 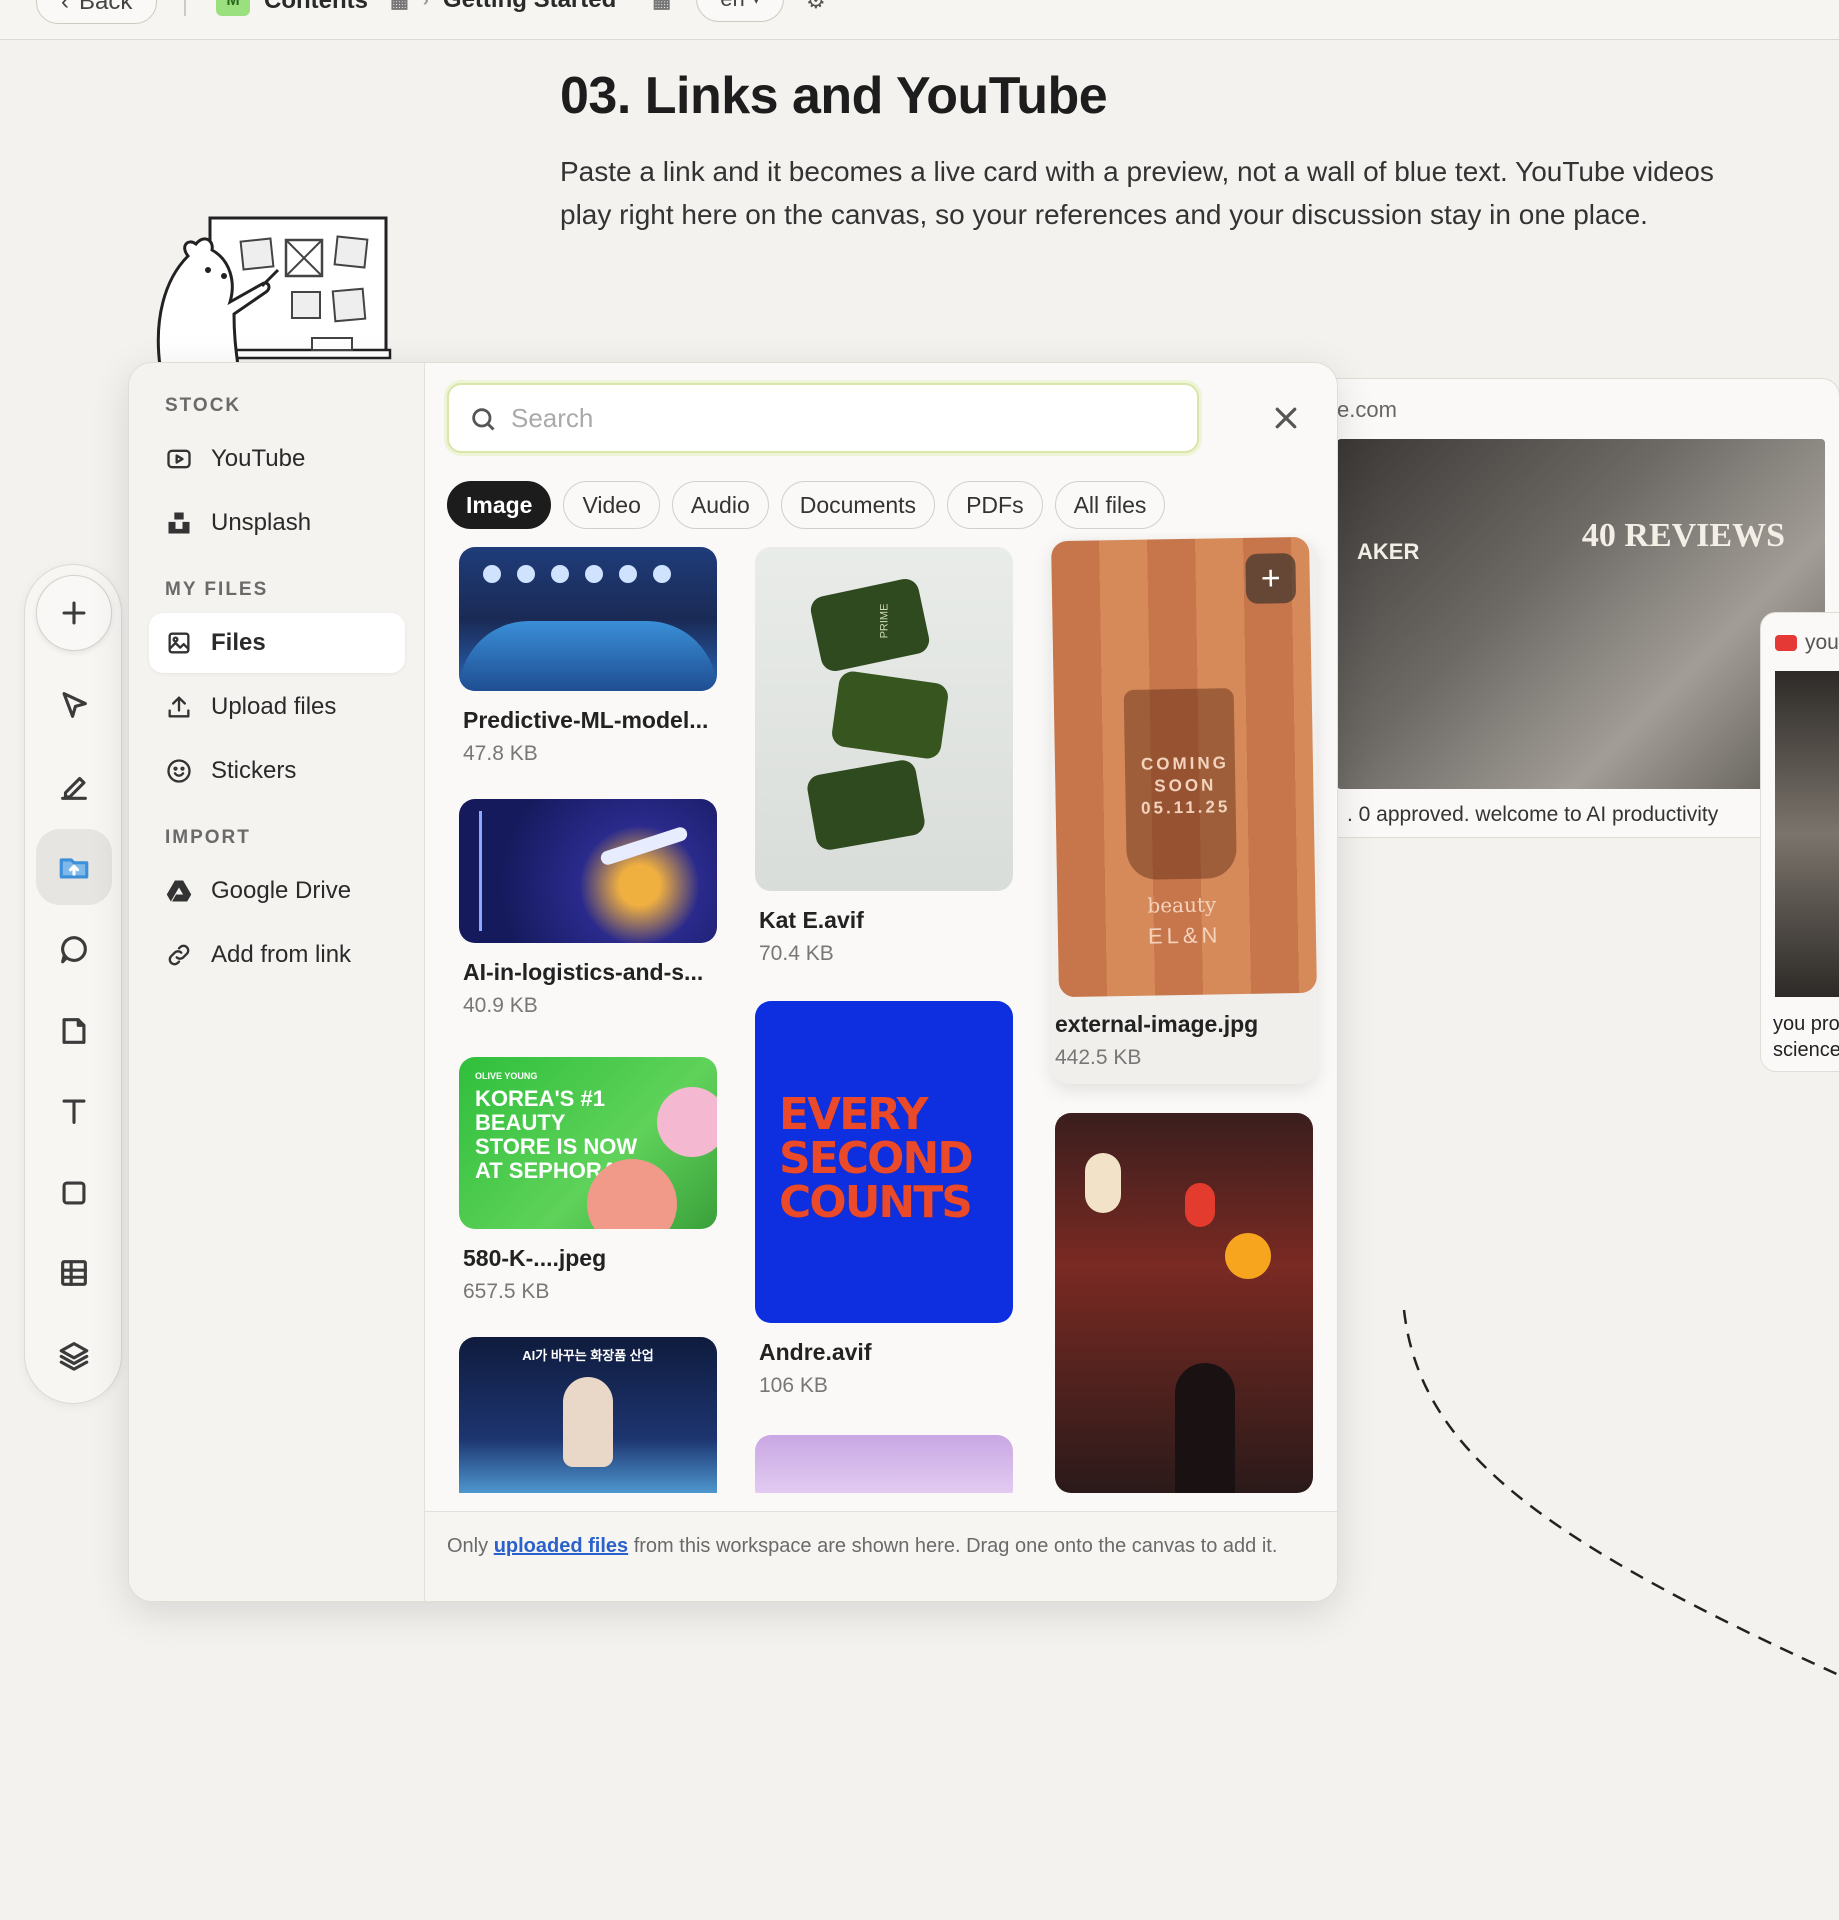 What do you see at coordinates (238, 642) in the screenshot?
I see `sidebar-item-label: Files` at bounding box center [238, 642].